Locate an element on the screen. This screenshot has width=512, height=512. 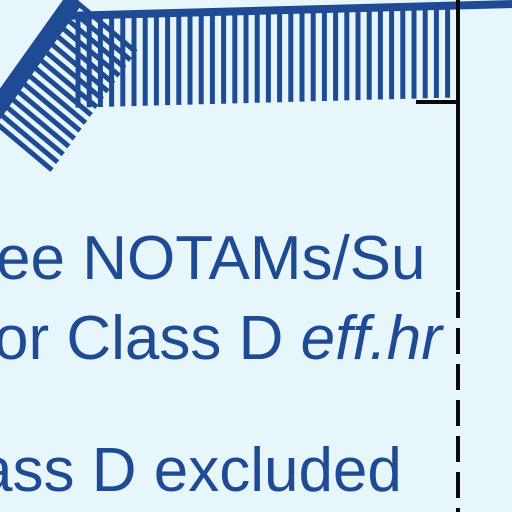
class-d-note-eff: eff.hr is located at coordinates (371, 338).